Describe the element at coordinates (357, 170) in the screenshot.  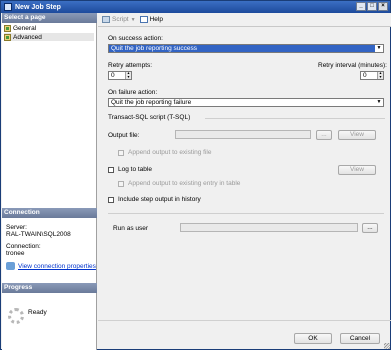
I see `log-table-view-button: View` at that location.